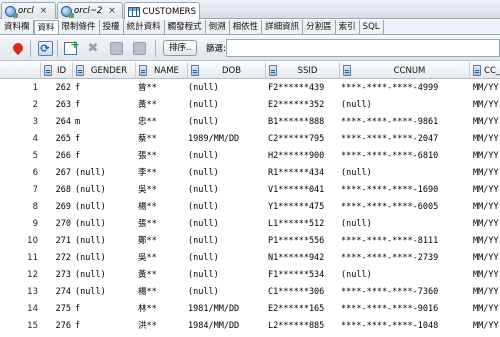 This screenshot has height=337, width=500. What do you see at coordinates (406, 139) in the screenshot?
I see `cell-ccnum: ****-****-****-2047` at bounding box center [406, 139].